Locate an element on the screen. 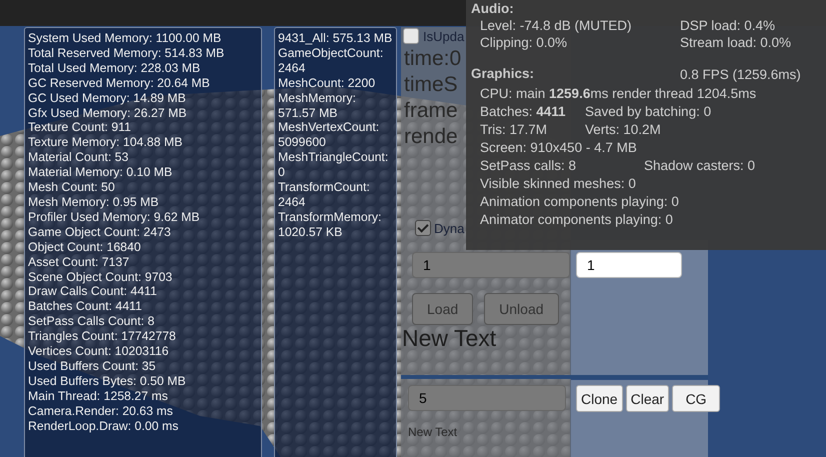  stat-text: Shadow casters: 0 is located at coordinates (700, 166).